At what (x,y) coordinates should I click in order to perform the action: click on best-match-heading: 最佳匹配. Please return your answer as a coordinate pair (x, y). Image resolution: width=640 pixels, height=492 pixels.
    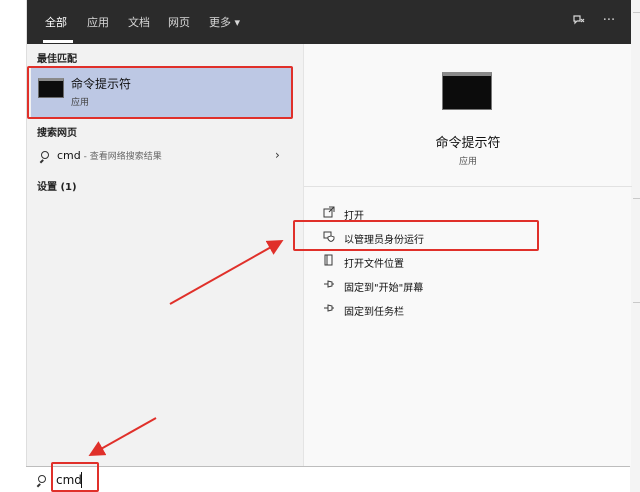
    Looking at the image, I should click on (57, 59).